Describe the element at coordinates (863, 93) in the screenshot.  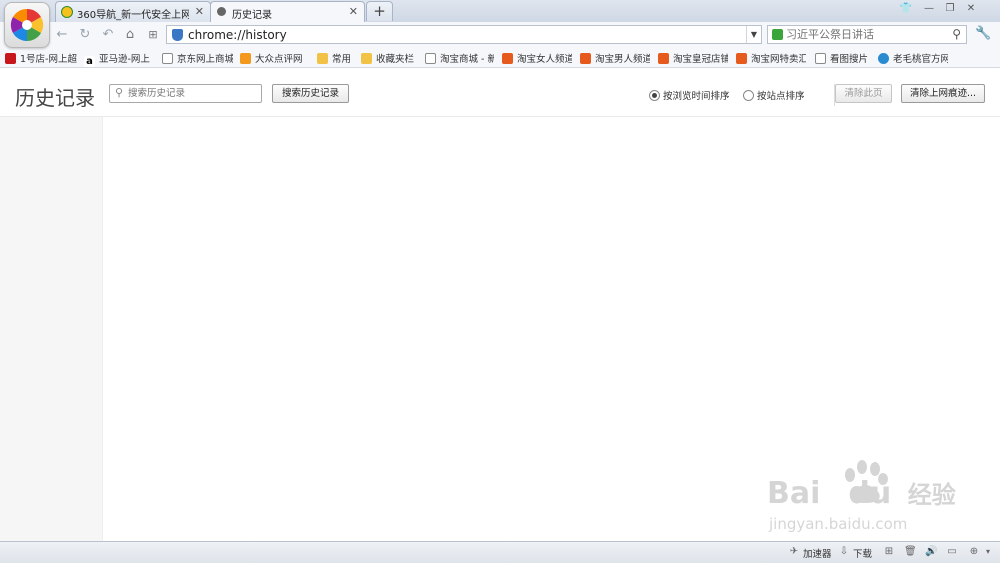
I see `clear-page-button: 清除此页` at that location.